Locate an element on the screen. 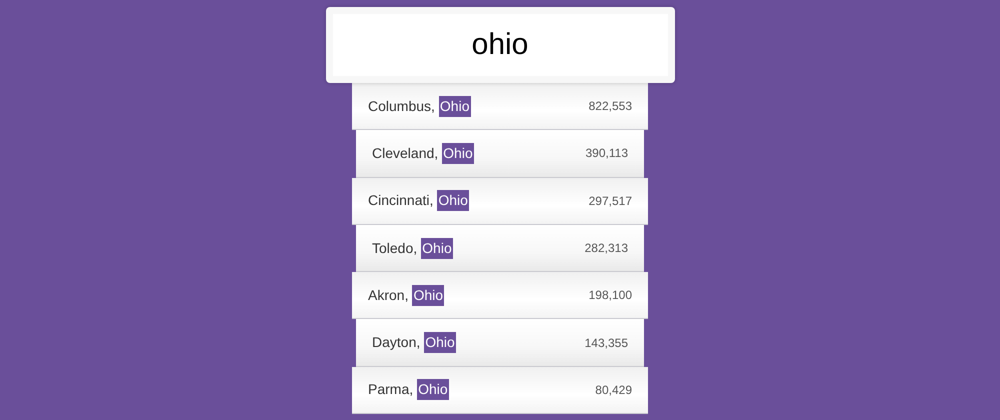 The height and width of the screenshot is (420, 1000). suggestion-row: Columbus, Ohio 822,553 is located at coordinates (500, 106).